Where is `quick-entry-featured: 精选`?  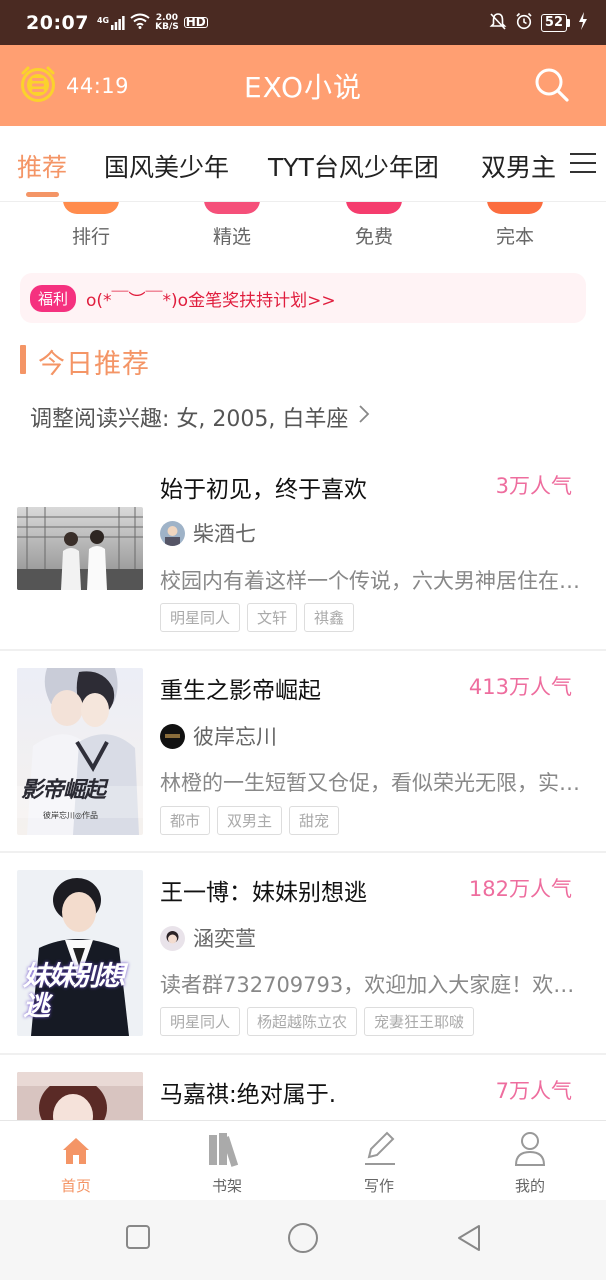 quick-entry-featured: 精选 is located at coordinates (232, 225).